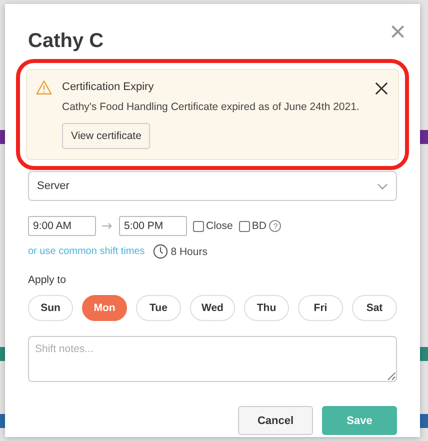  Describe the element at coordinates (44, 87) in the screenshot. I see `warning-icon` at that location.